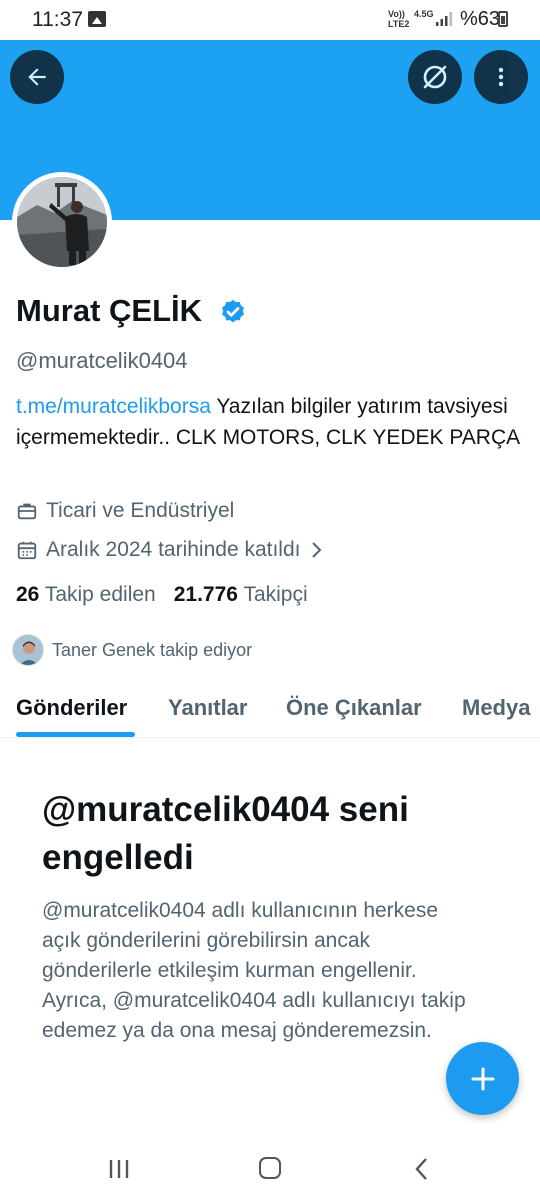 The height and width of the screenshot is (1199, 540). I want to click on following-link: 26 Takip edilen, so click(86, 594).